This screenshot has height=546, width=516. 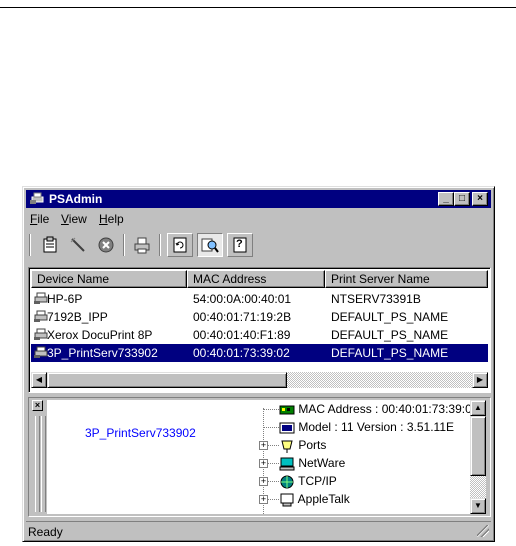 I want to click on wand-icon, so click(x=77, y=244).